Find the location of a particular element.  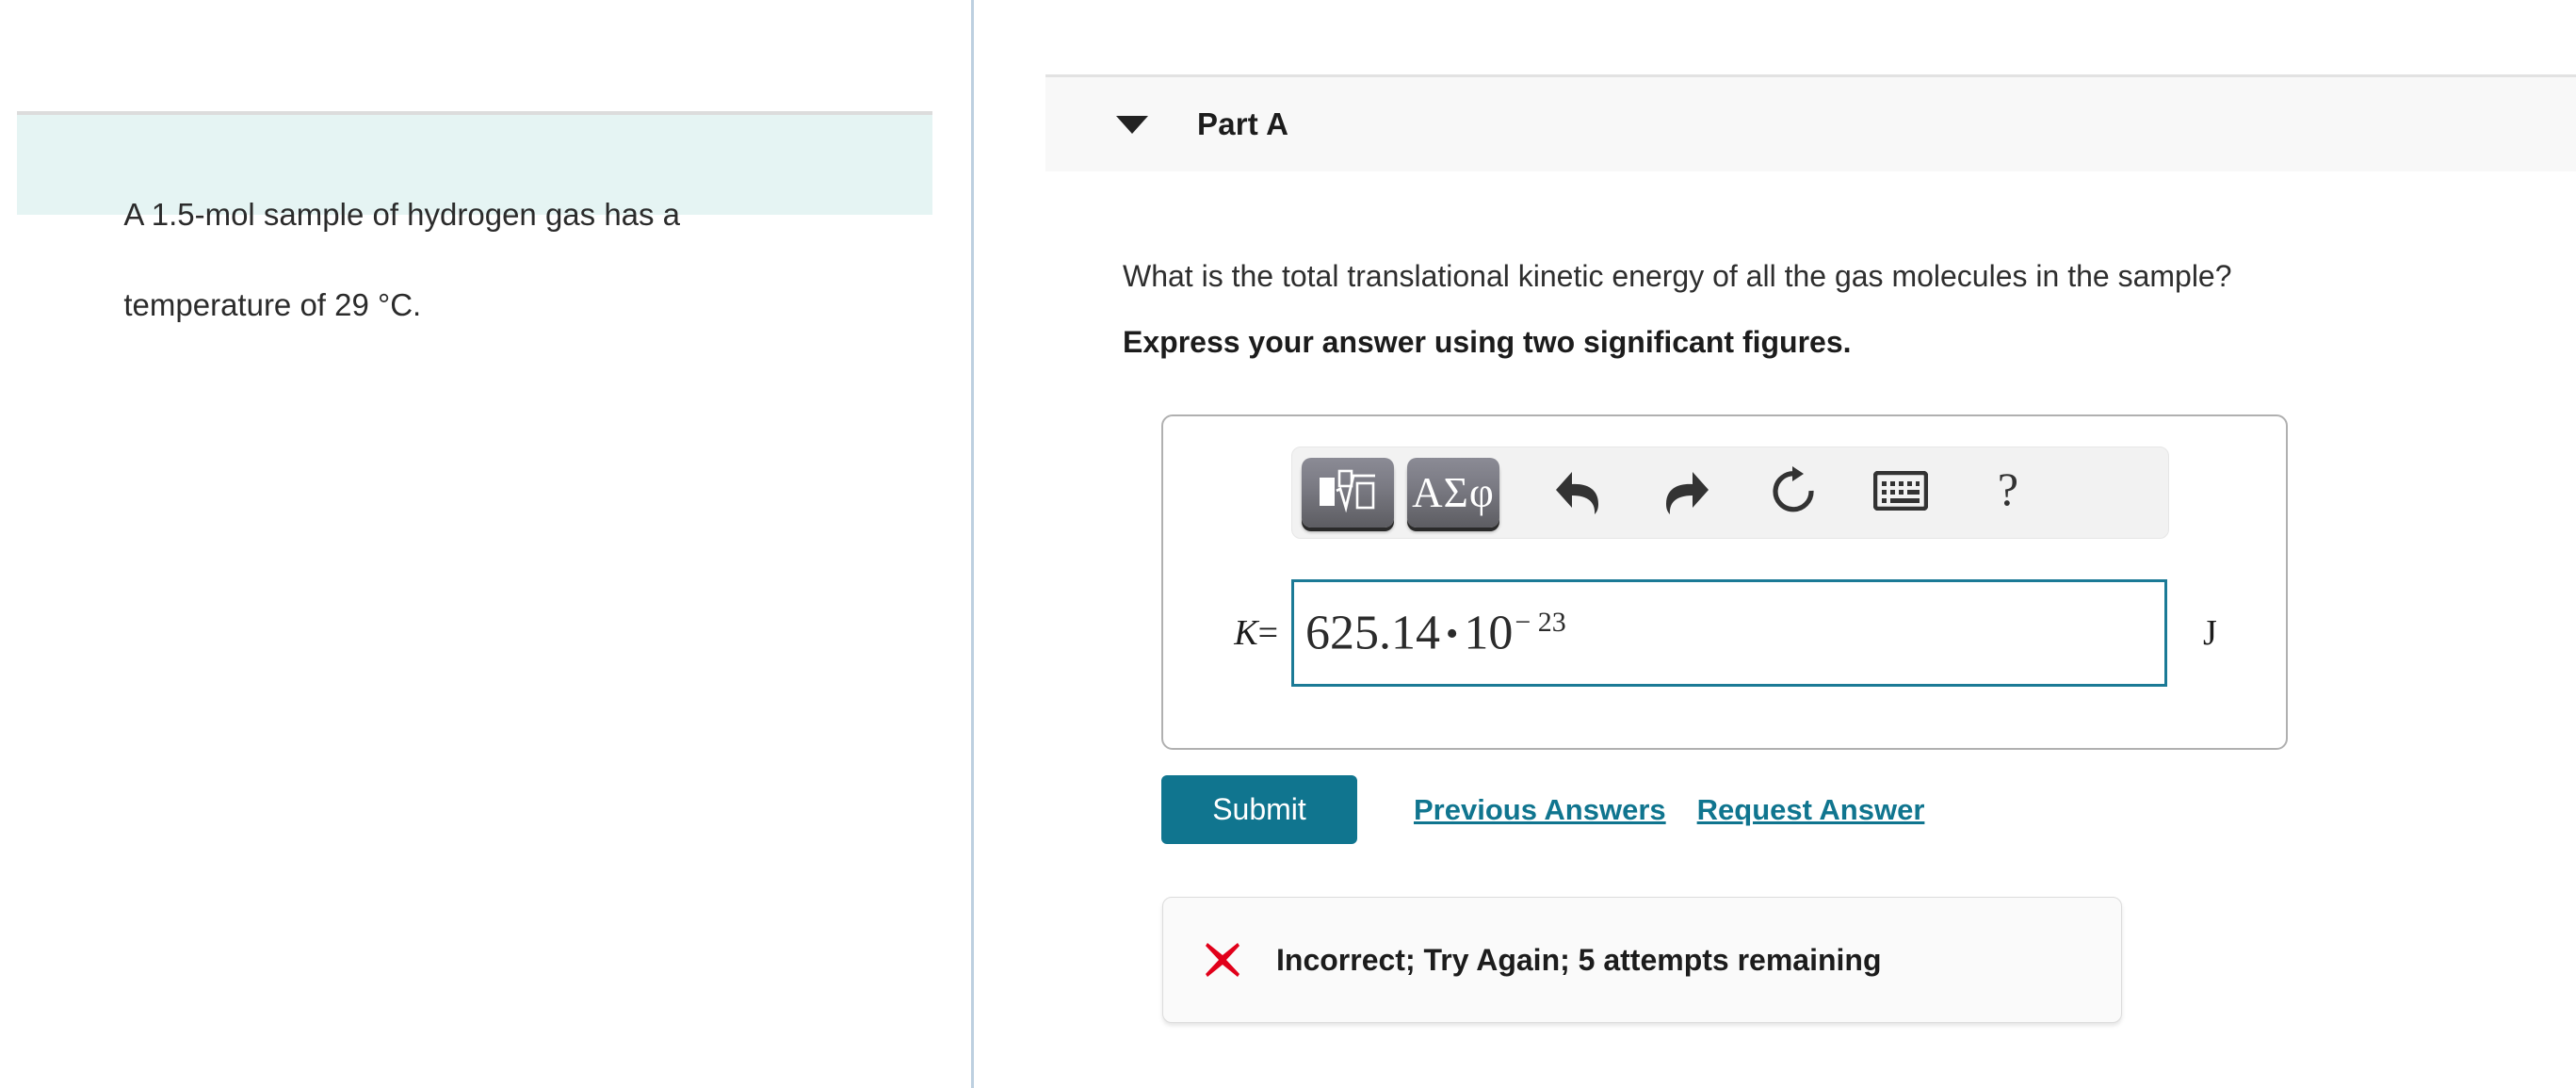

problem-line-1: A 1.5-mol sample of hydrogen gas has a is located at coordinates (402, 214).